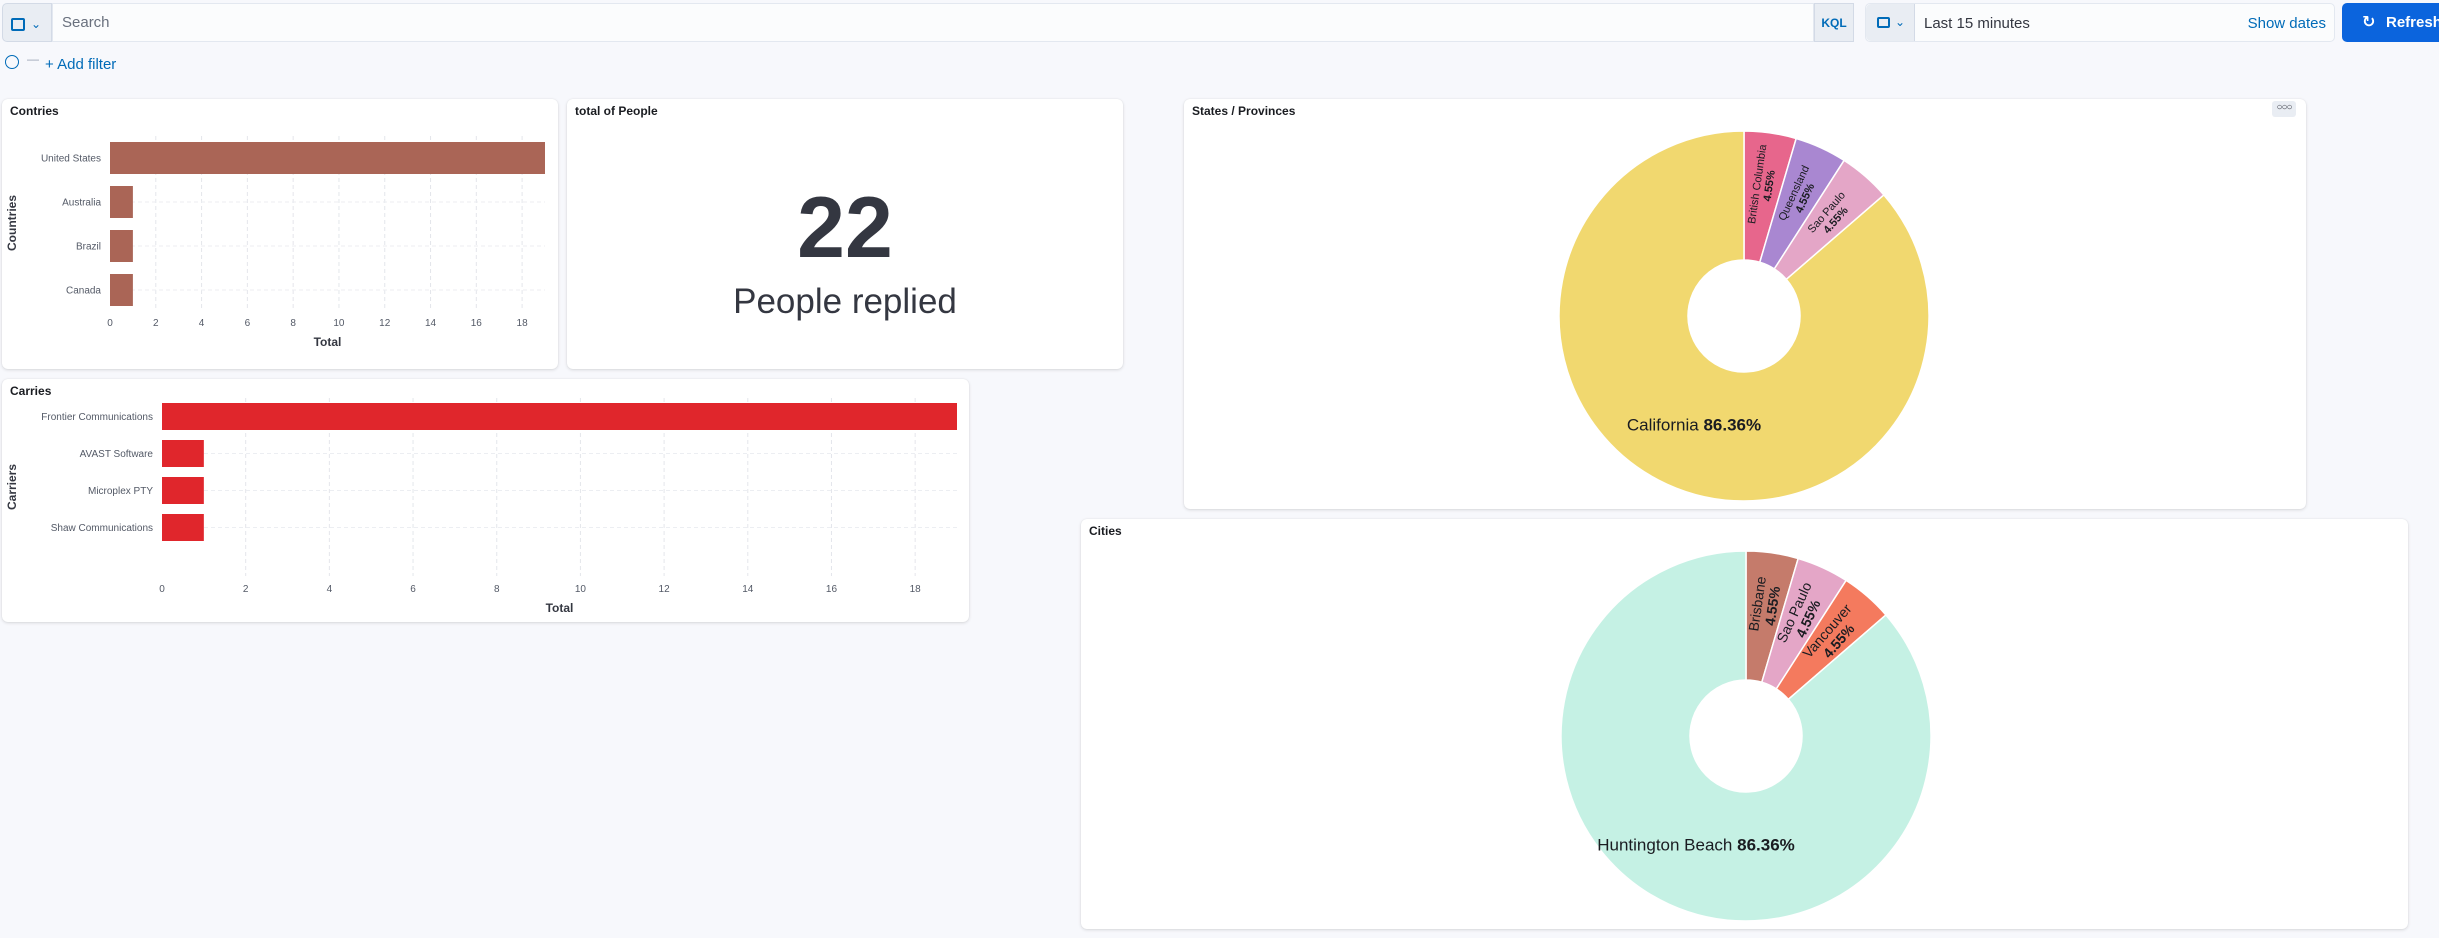 The width and height of the screenshot is (2439, 938). I want to click on calendar-icon, so click(1883, 22).